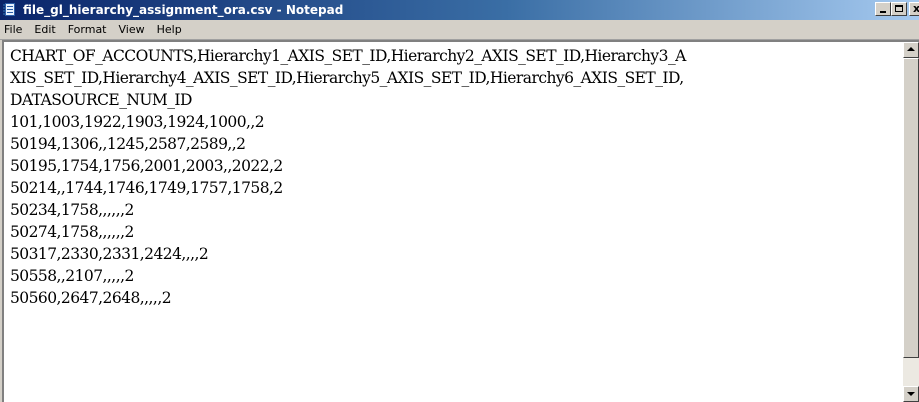  Describe the element at coordinates (14, 29) in the screenshot. I see `menu-file: File` at that location.